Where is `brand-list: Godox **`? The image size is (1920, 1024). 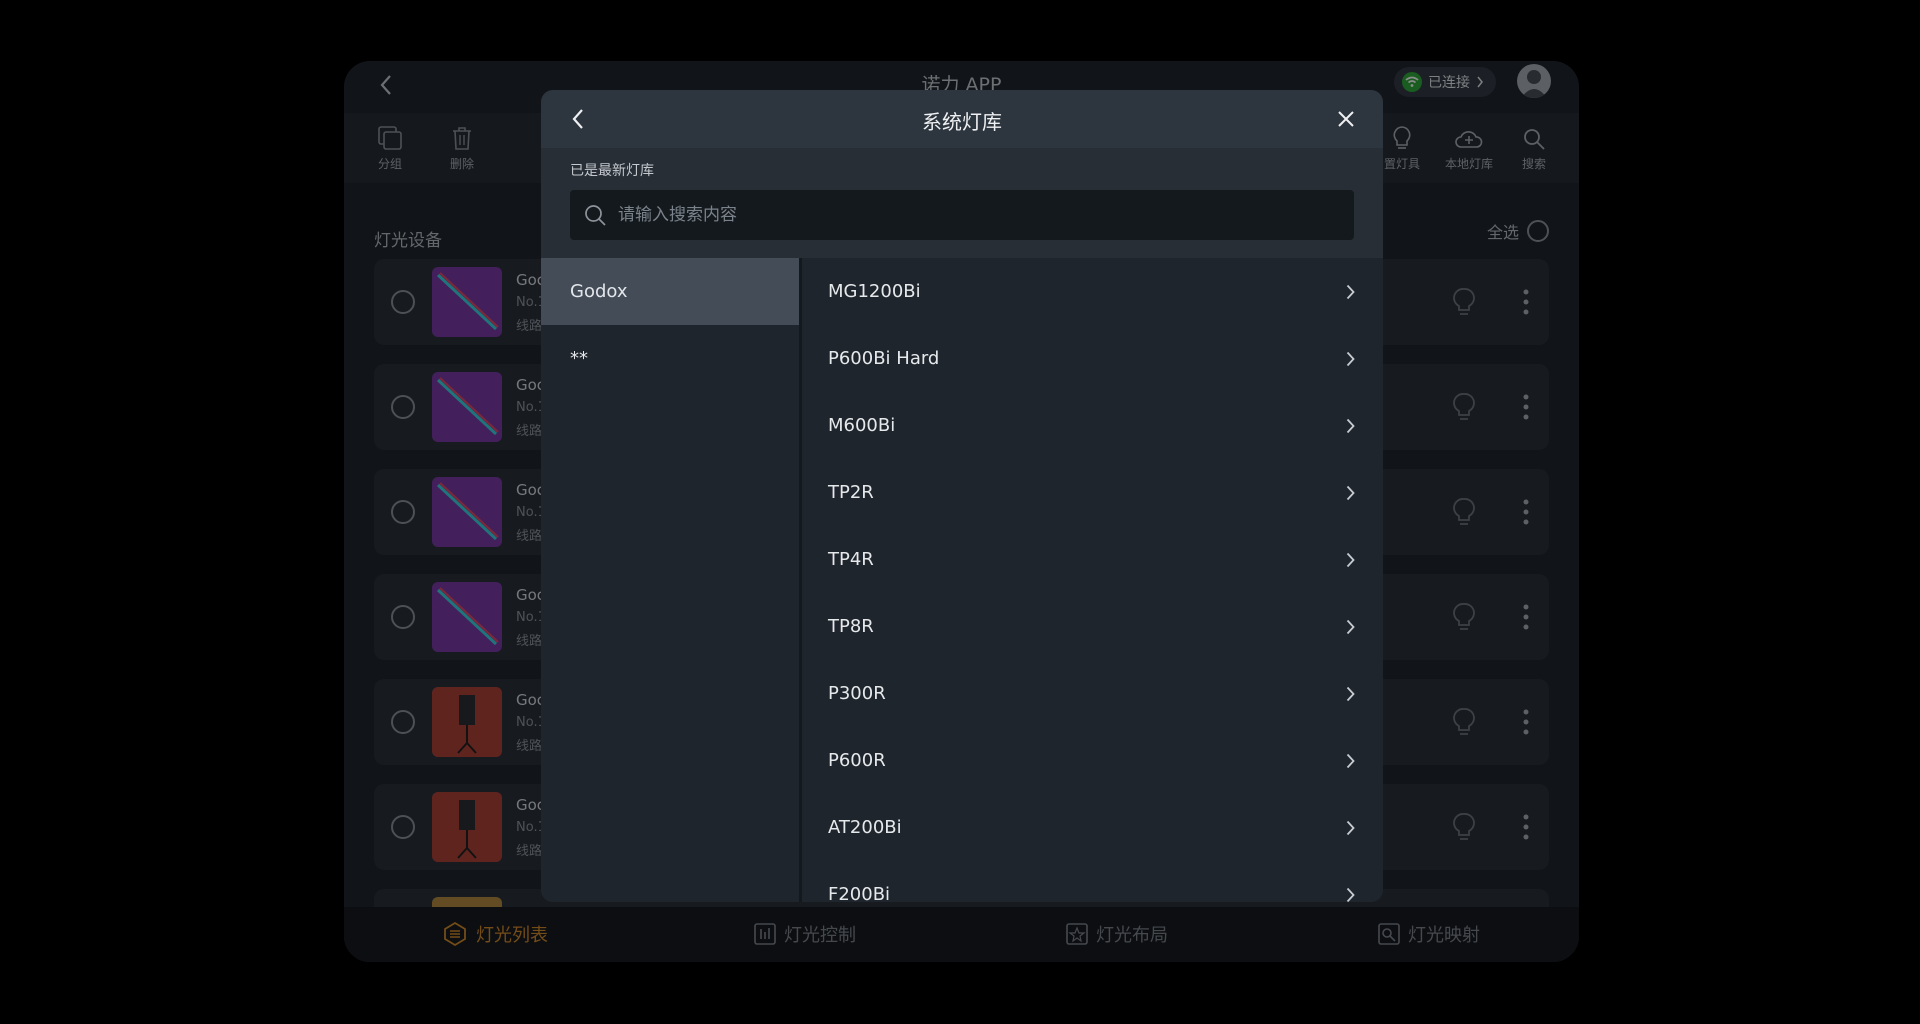
brand-list: Godox ** is located at coordinates (671, 580).